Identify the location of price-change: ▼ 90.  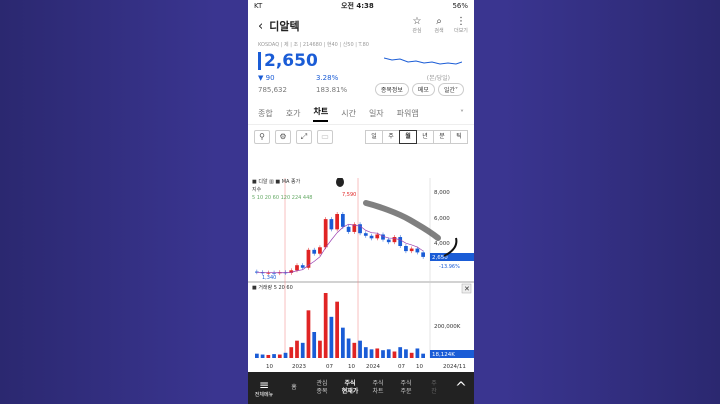
(266, 77).